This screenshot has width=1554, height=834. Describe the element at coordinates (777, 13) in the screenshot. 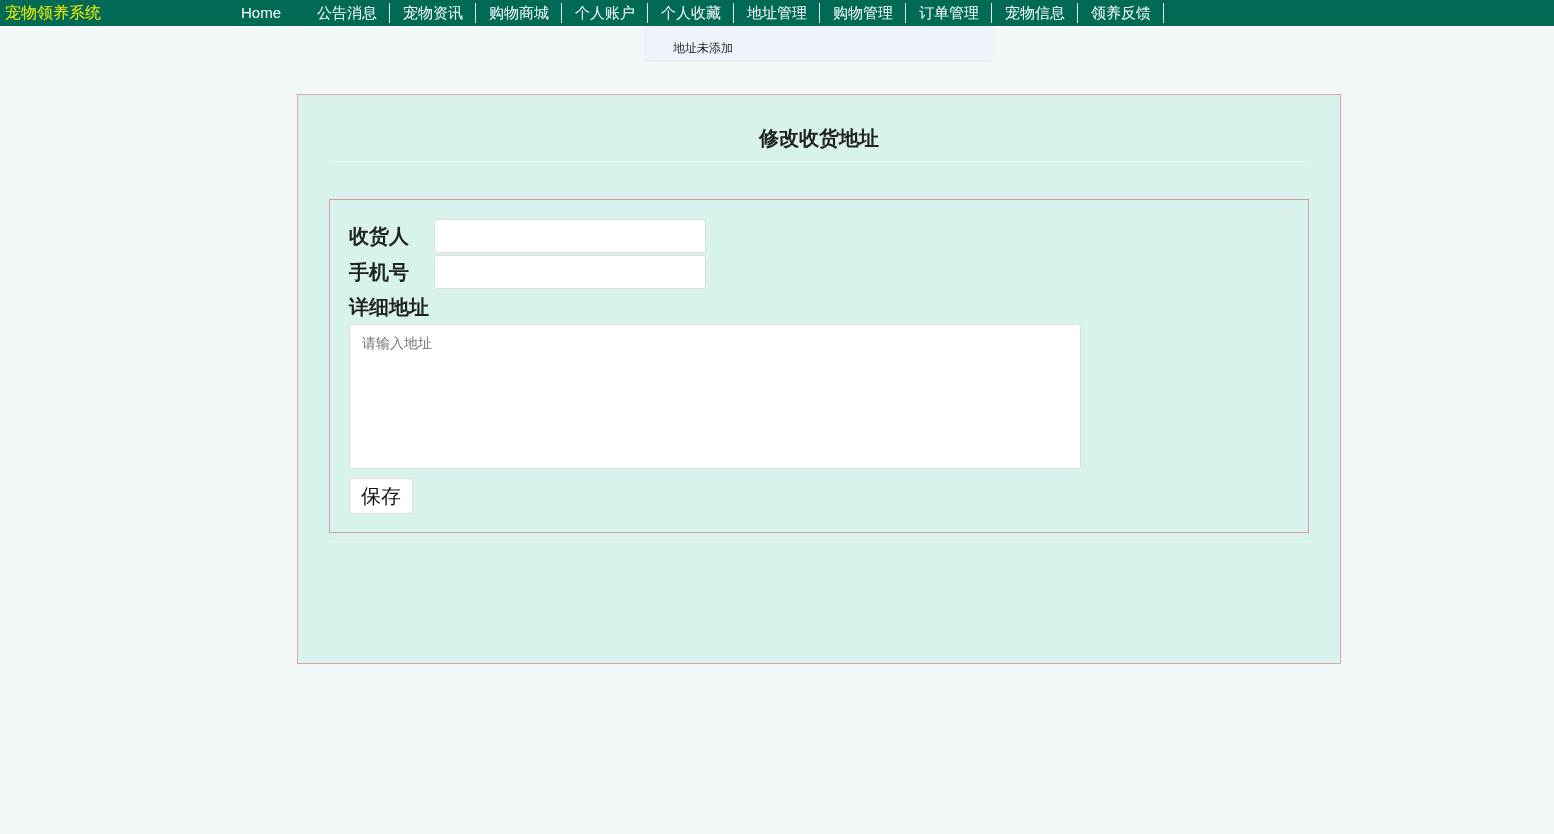

I see `nav-link: 地址管理` at that location.